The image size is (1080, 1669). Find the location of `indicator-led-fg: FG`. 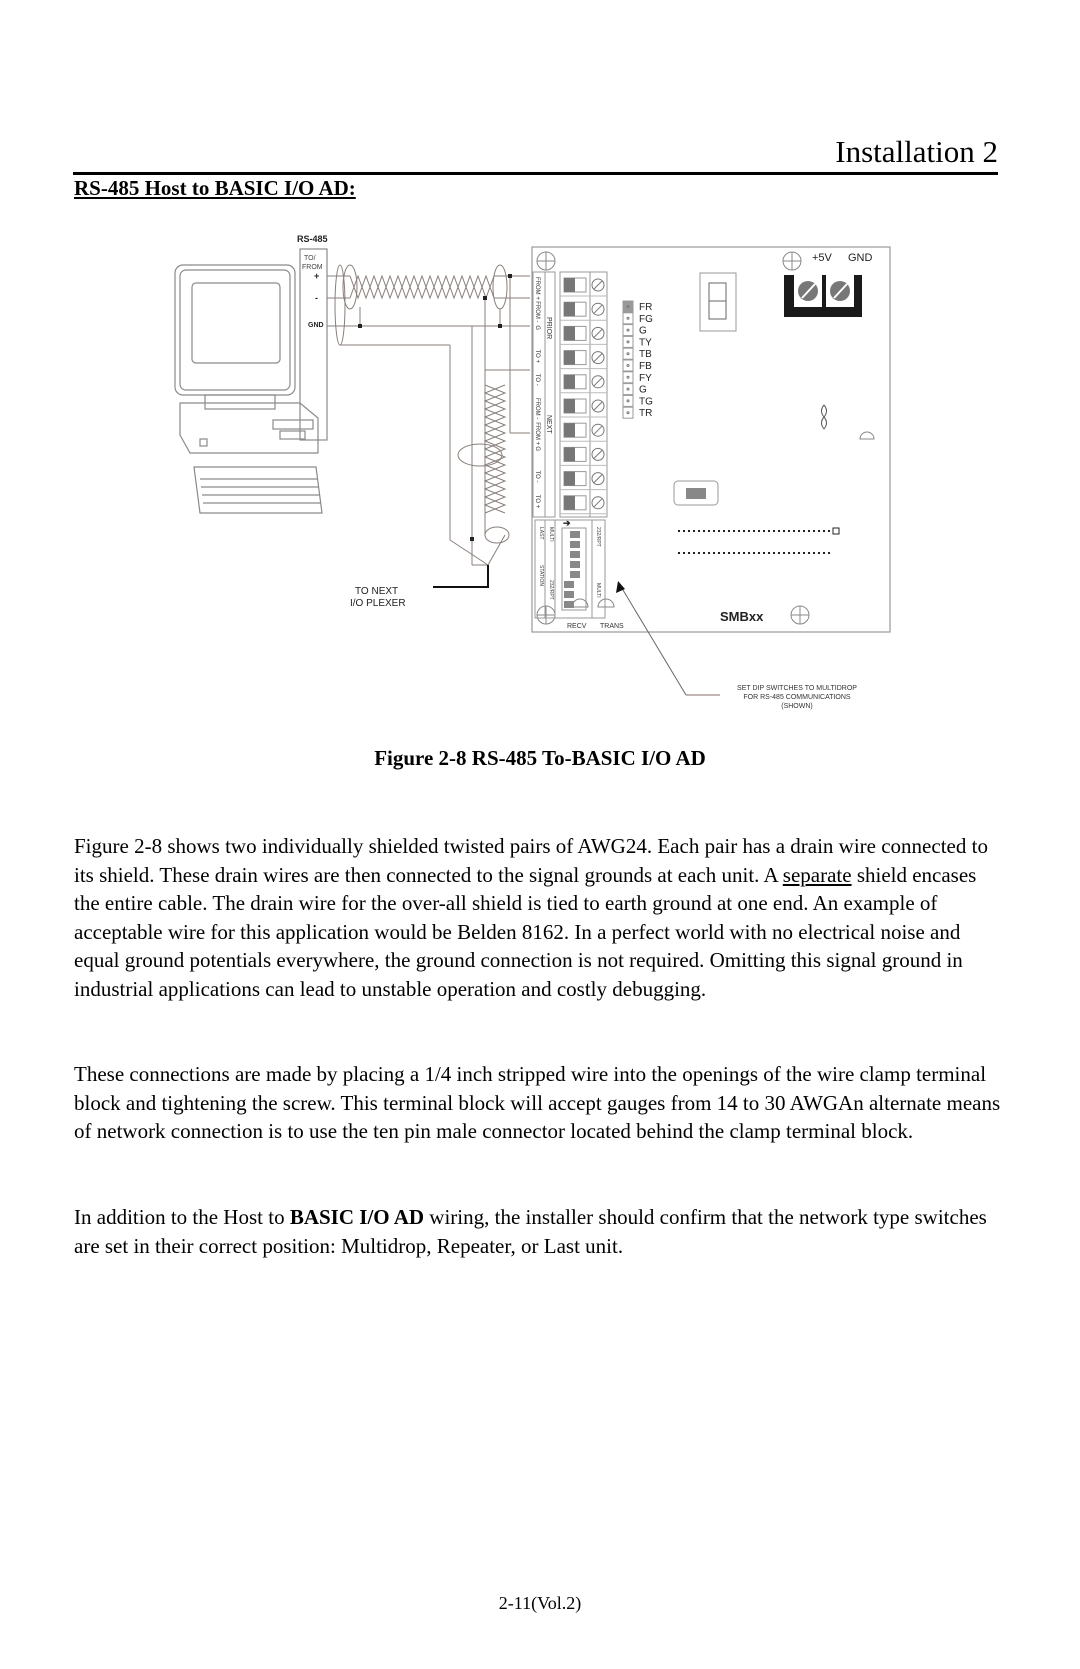

indicator-led-fg: FG is located at coordinates (637, 318).